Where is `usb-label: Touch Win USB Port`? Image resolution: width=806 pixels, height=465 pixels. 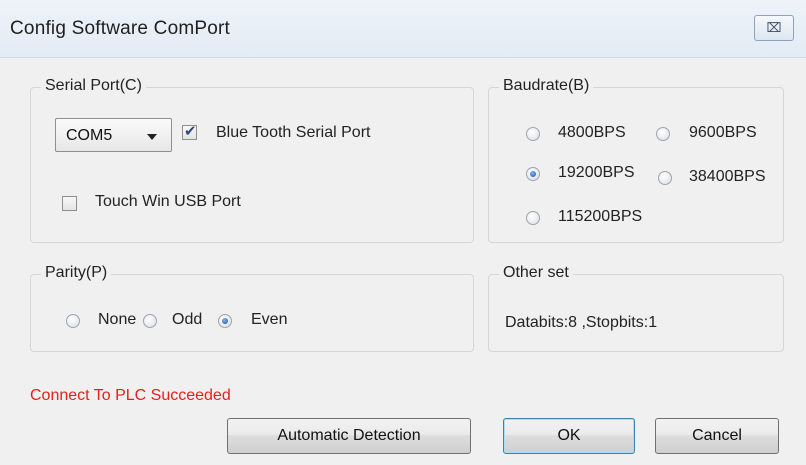 usb-label: Touch Win USB Port is located at coordinates (168, 201).